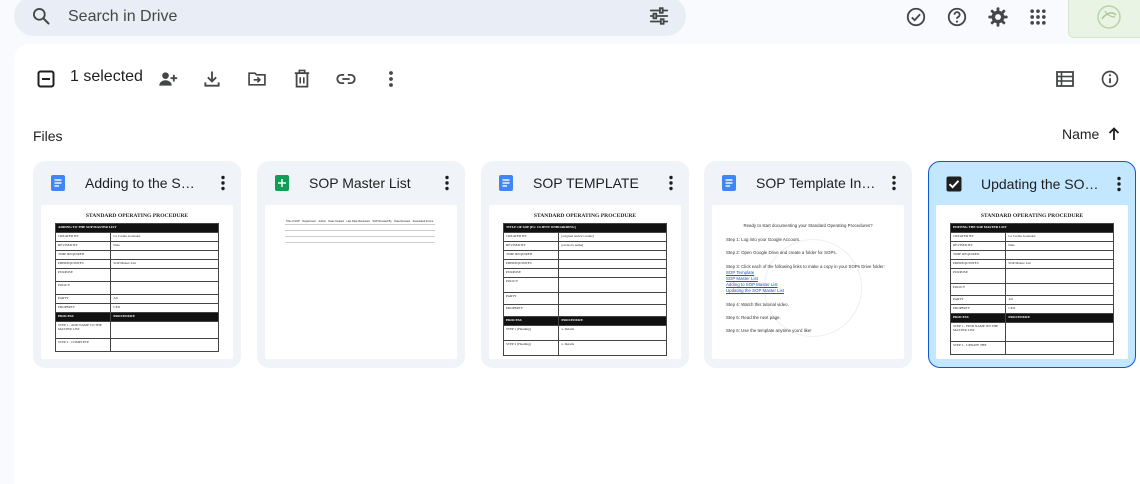  What do you see at coordinates (41, 16) in the screenshot?
I see `search-icon` at bounding box center [41, 16].